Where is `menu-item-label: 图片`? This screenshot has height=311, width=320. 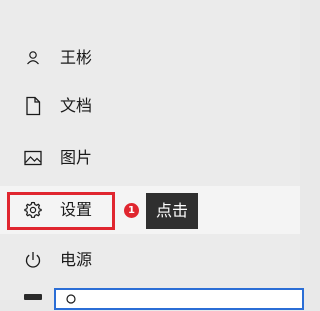 menu-item-label: 图片 is located at coordinates (76, 157).